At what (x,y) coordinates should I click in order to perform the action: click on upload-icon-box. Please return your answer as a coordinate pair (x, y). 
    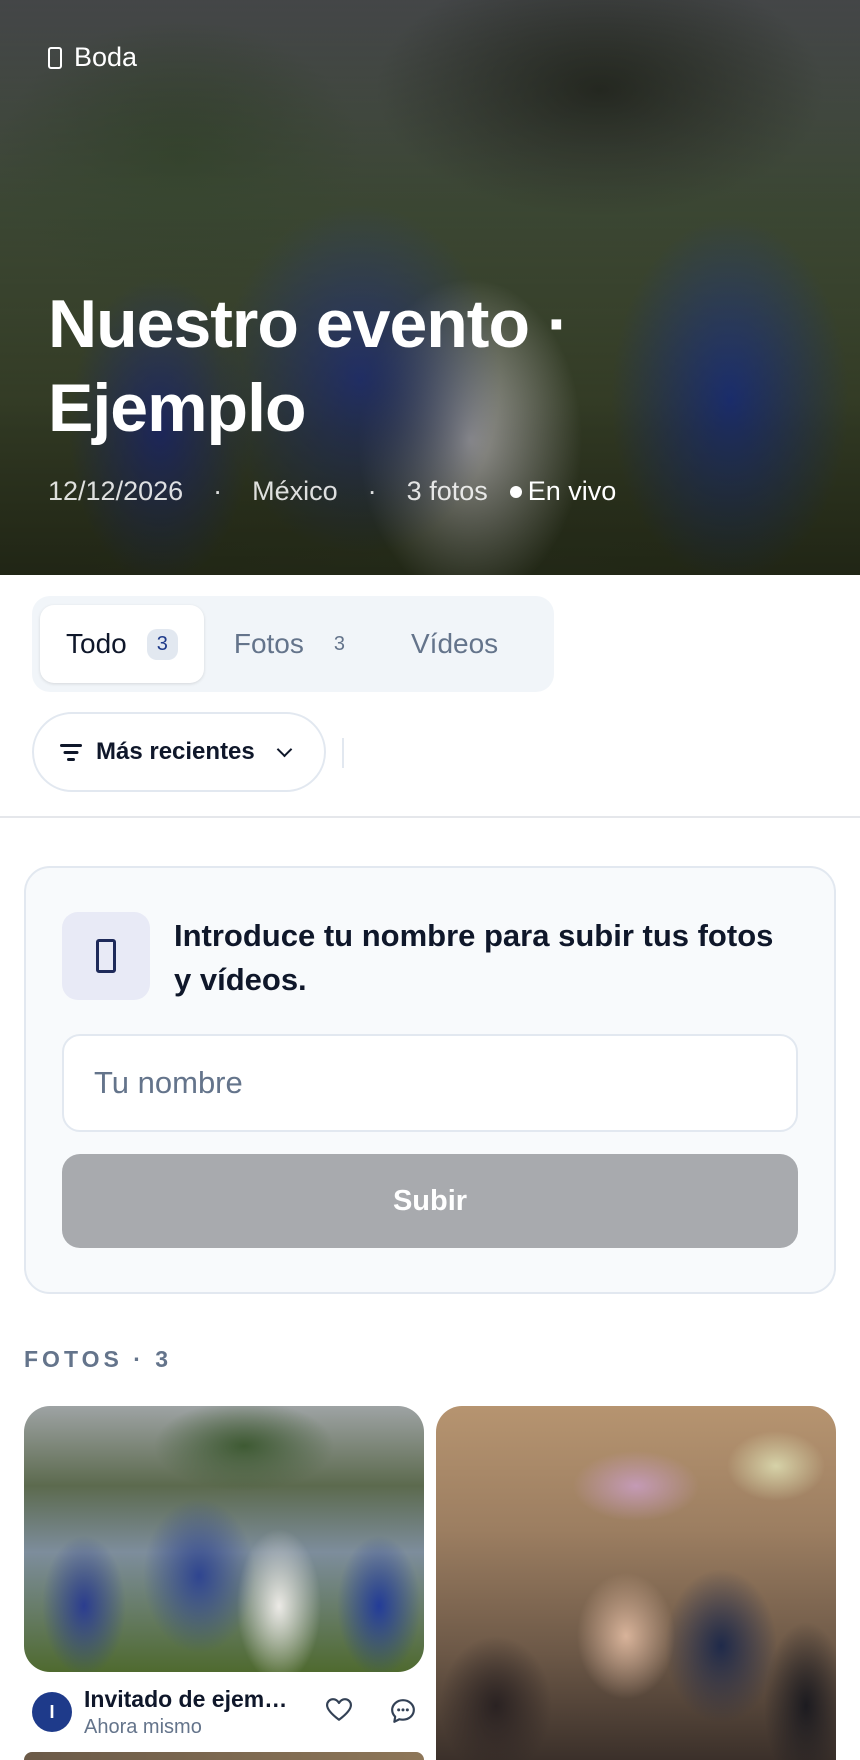
    Looking at the image, I should click on (106, 956).